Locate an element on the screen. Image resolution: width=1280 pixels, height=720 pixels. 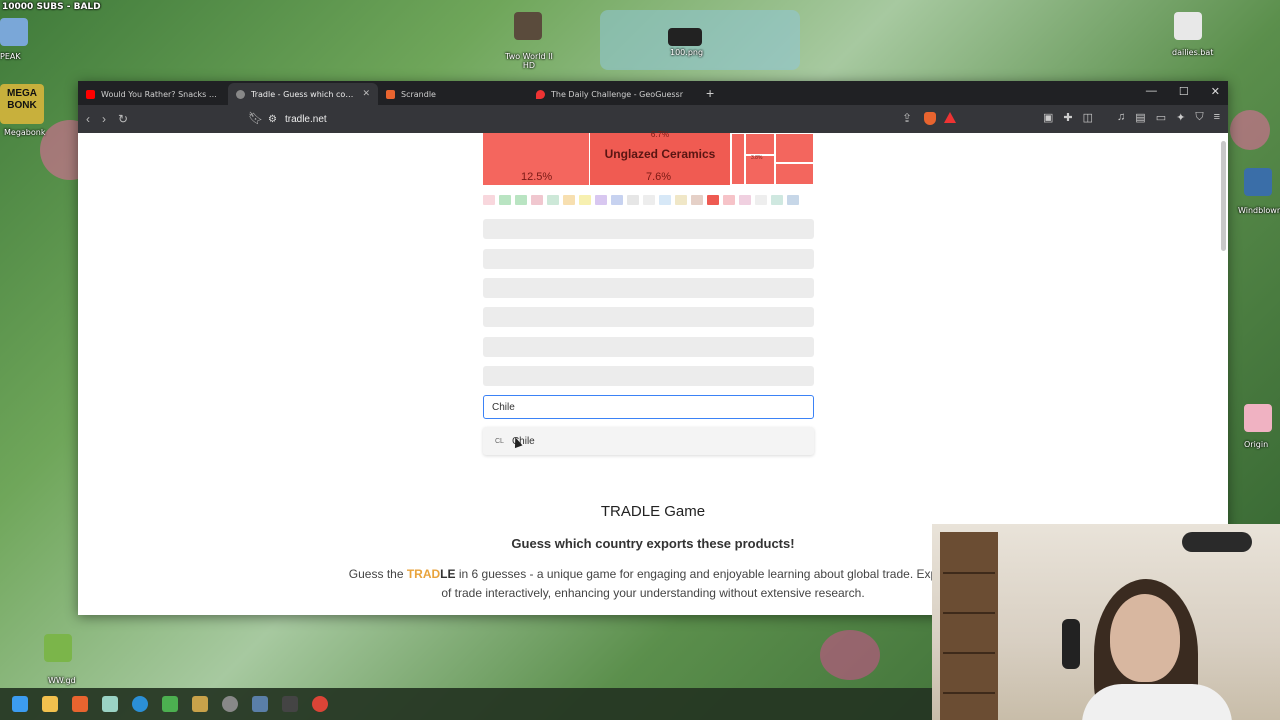
tab-label: Scrandle is located at coordinates (418, 94).